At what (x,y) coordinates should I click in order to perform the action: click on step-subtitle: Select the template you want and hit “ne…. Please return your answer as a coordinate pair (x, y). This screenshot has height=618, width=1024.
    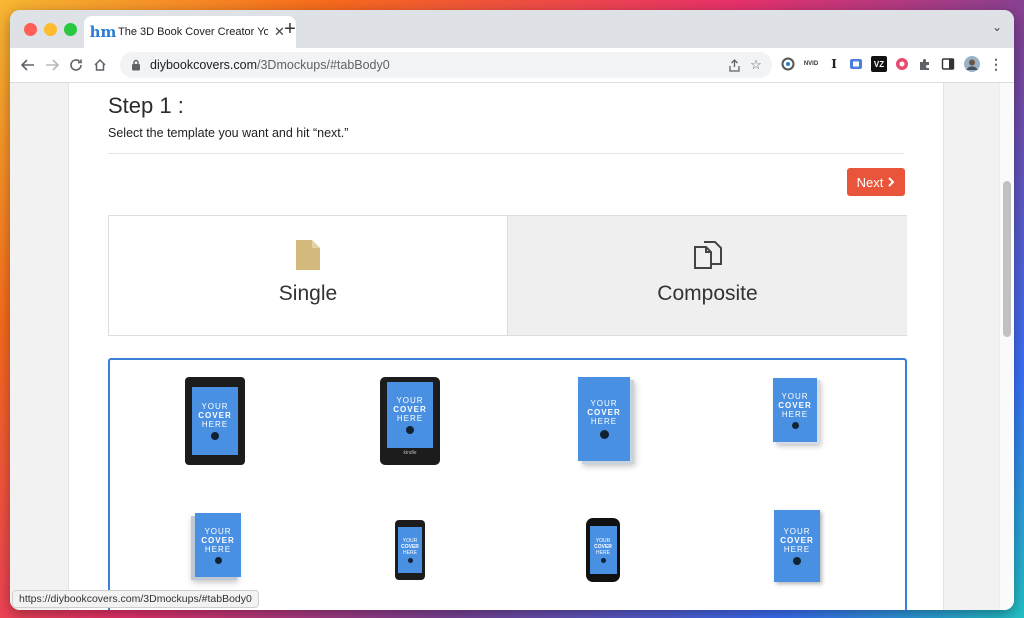
    Looking at the image, I should click on (228, 133).